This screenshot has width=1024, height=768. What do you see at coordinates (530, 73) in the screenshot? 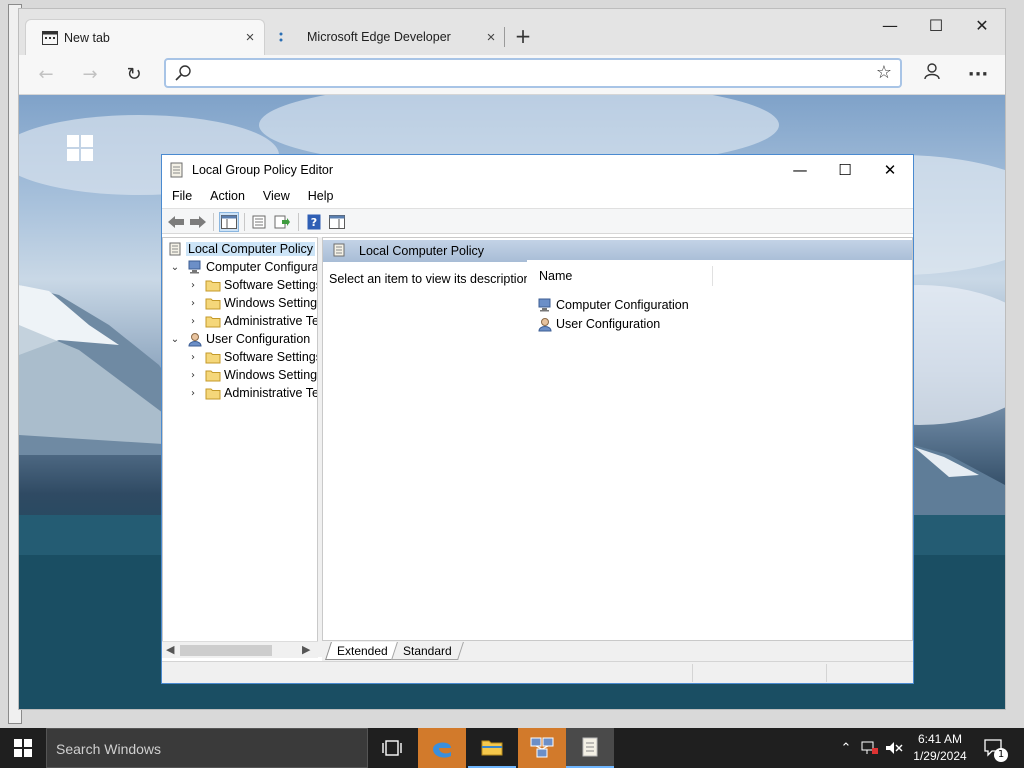
I see `address-input` at bounding box center [530, 73].